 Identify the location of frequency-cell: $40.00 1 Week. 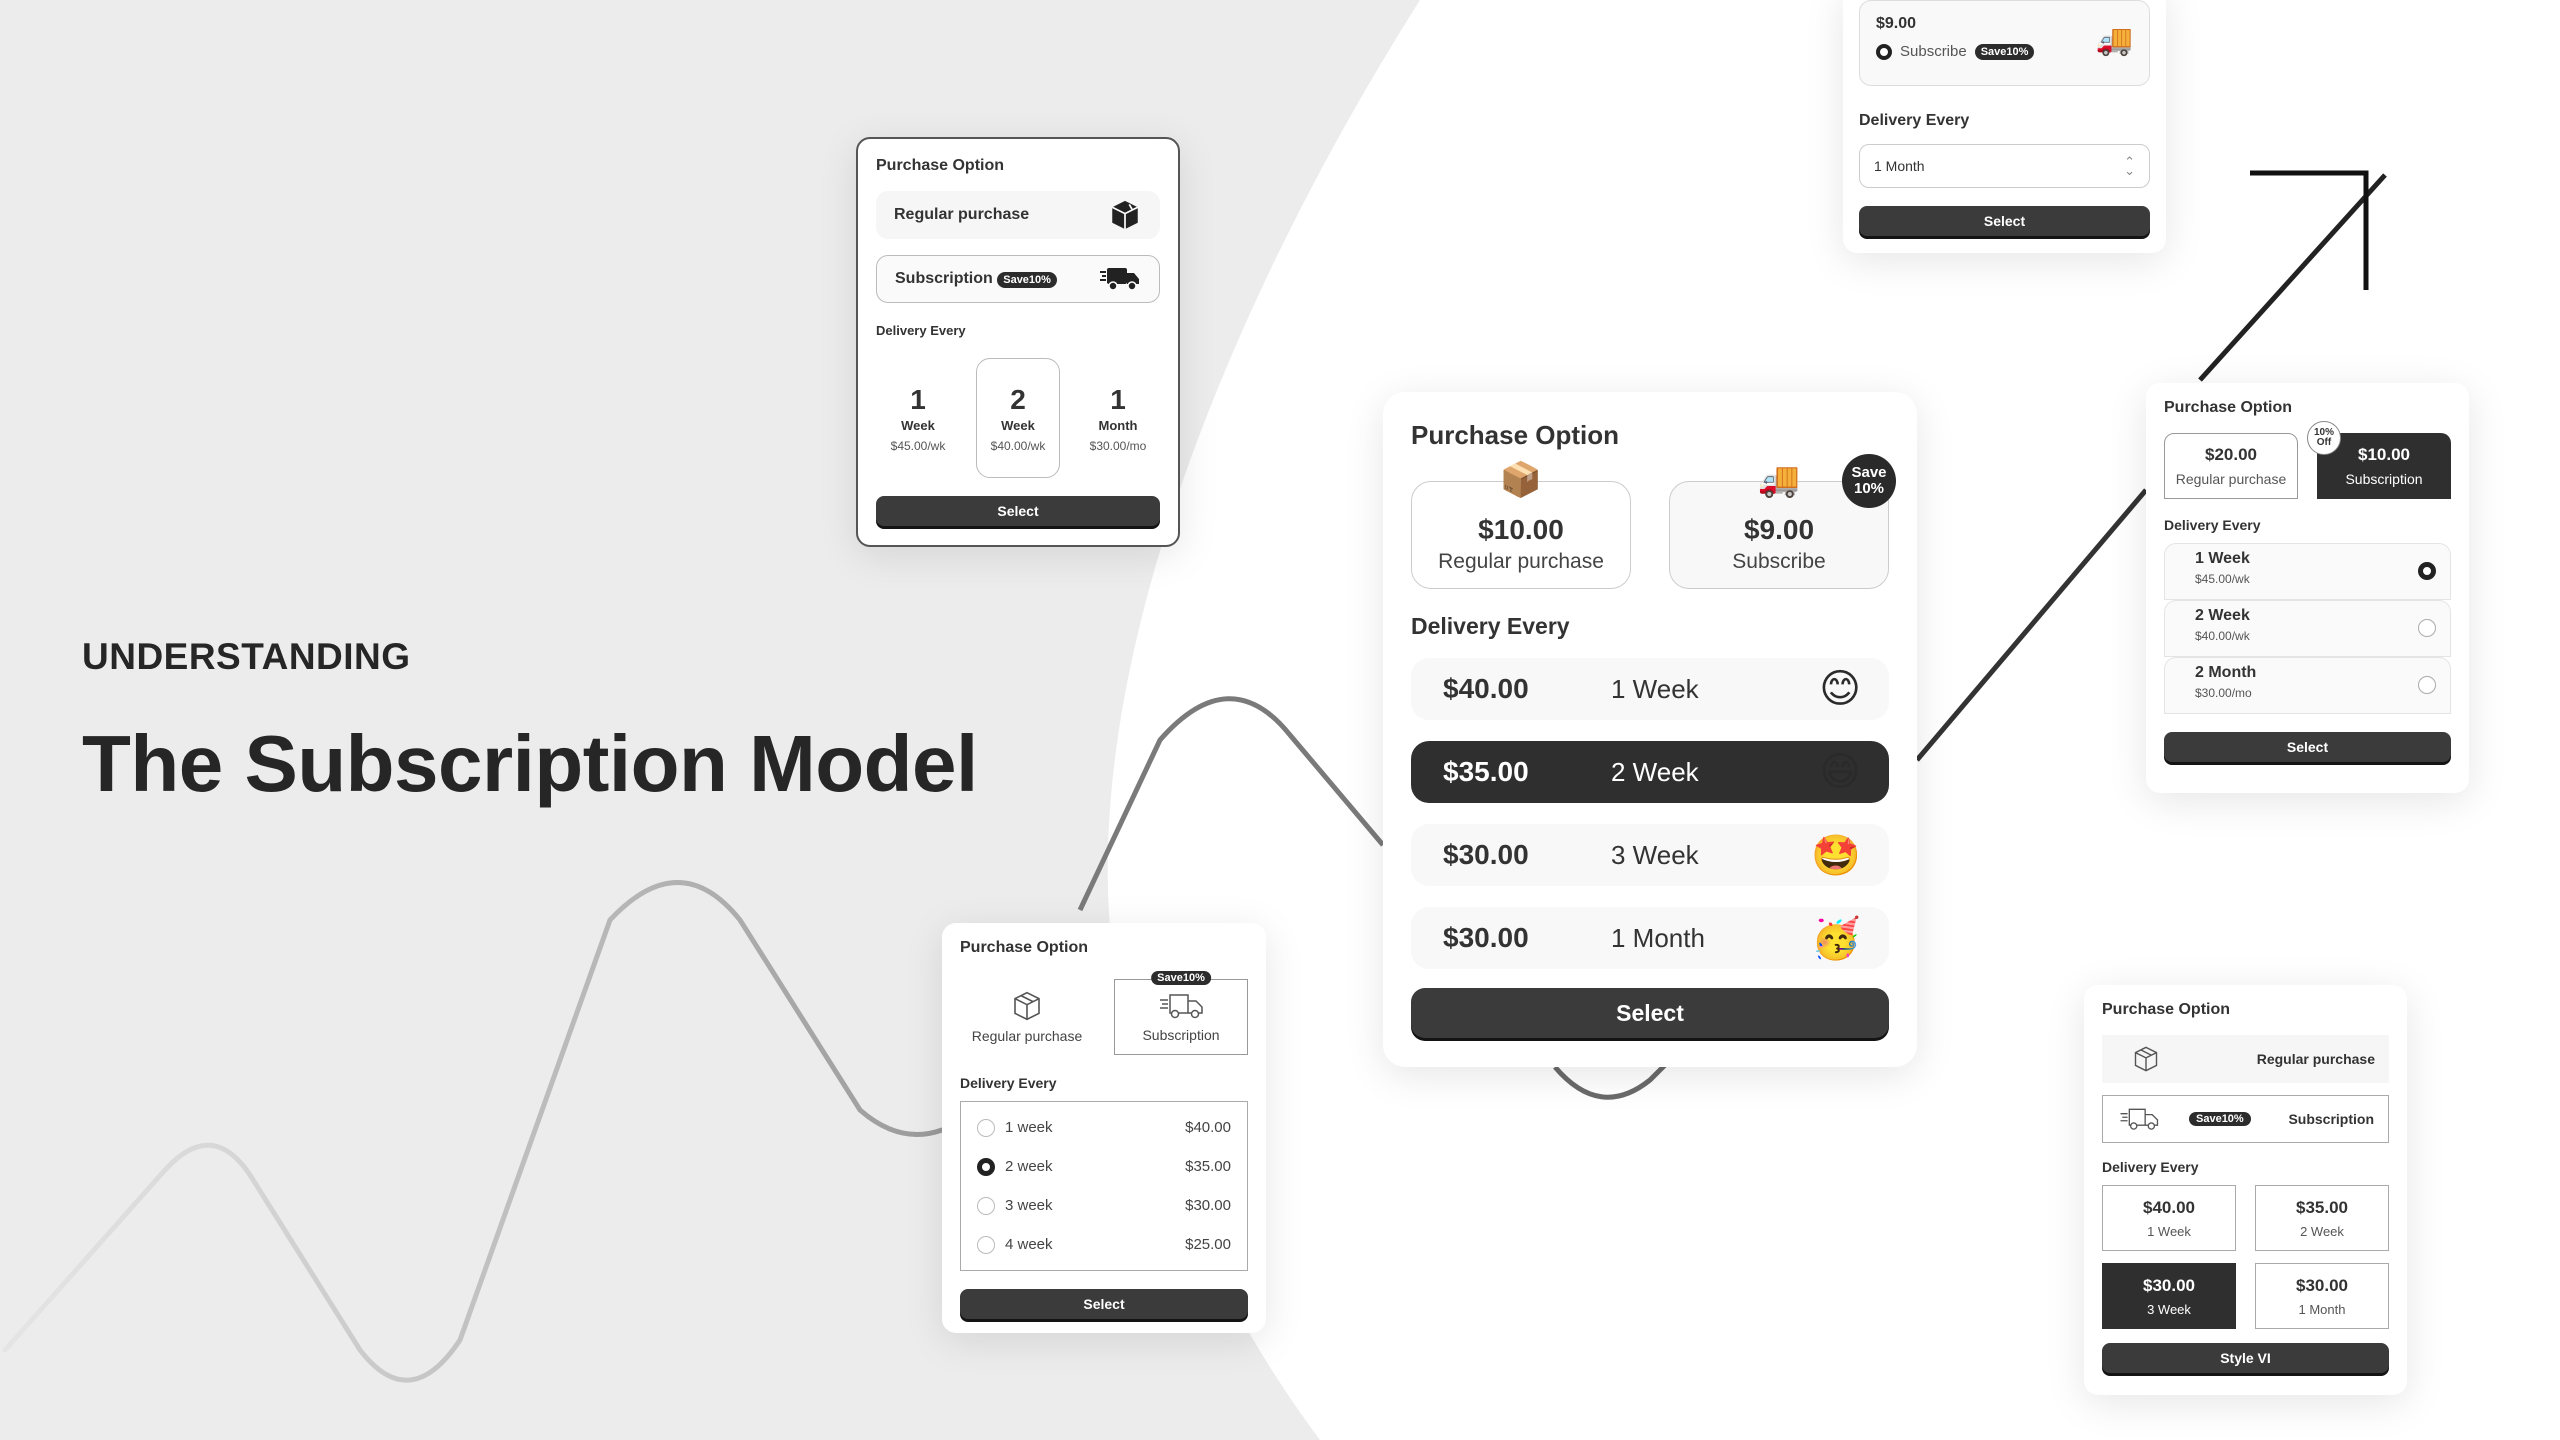
(2169, 1218).